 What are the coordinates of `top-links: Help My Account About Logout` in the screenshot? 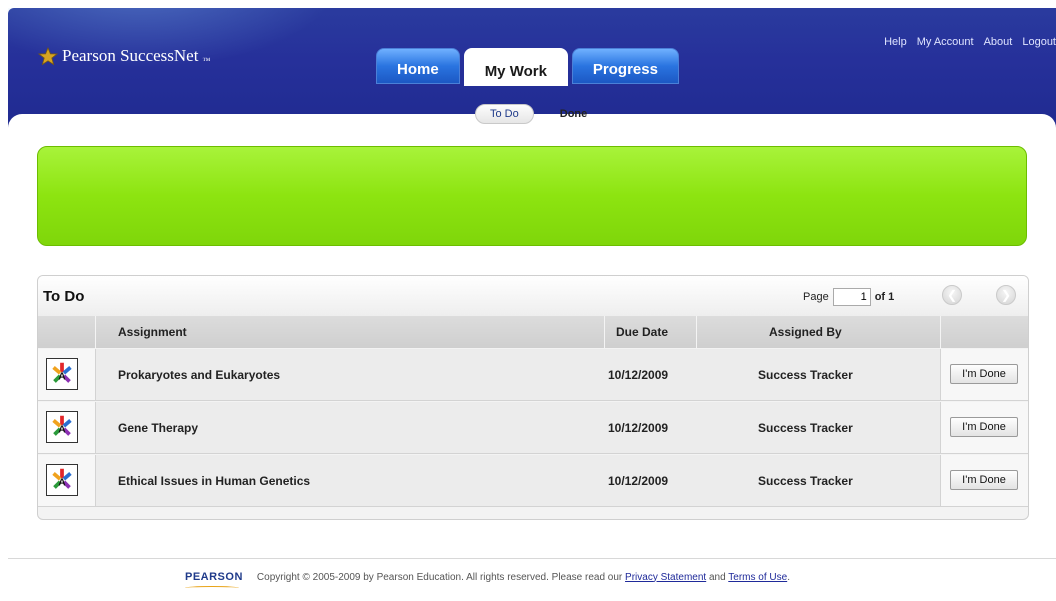 It's located at (970, 42).